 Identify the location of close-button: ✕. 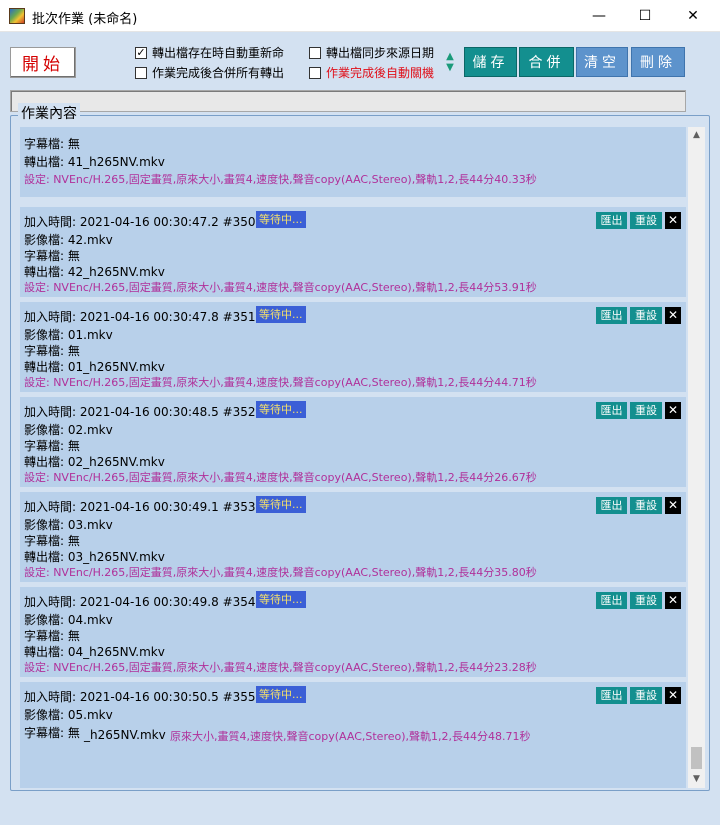
(693, 15).